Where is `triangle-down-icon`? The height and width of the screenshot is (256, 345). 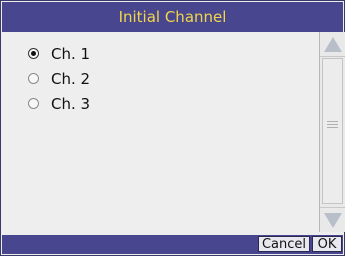 triangle-down-icon is located at coordinates (332, 220).